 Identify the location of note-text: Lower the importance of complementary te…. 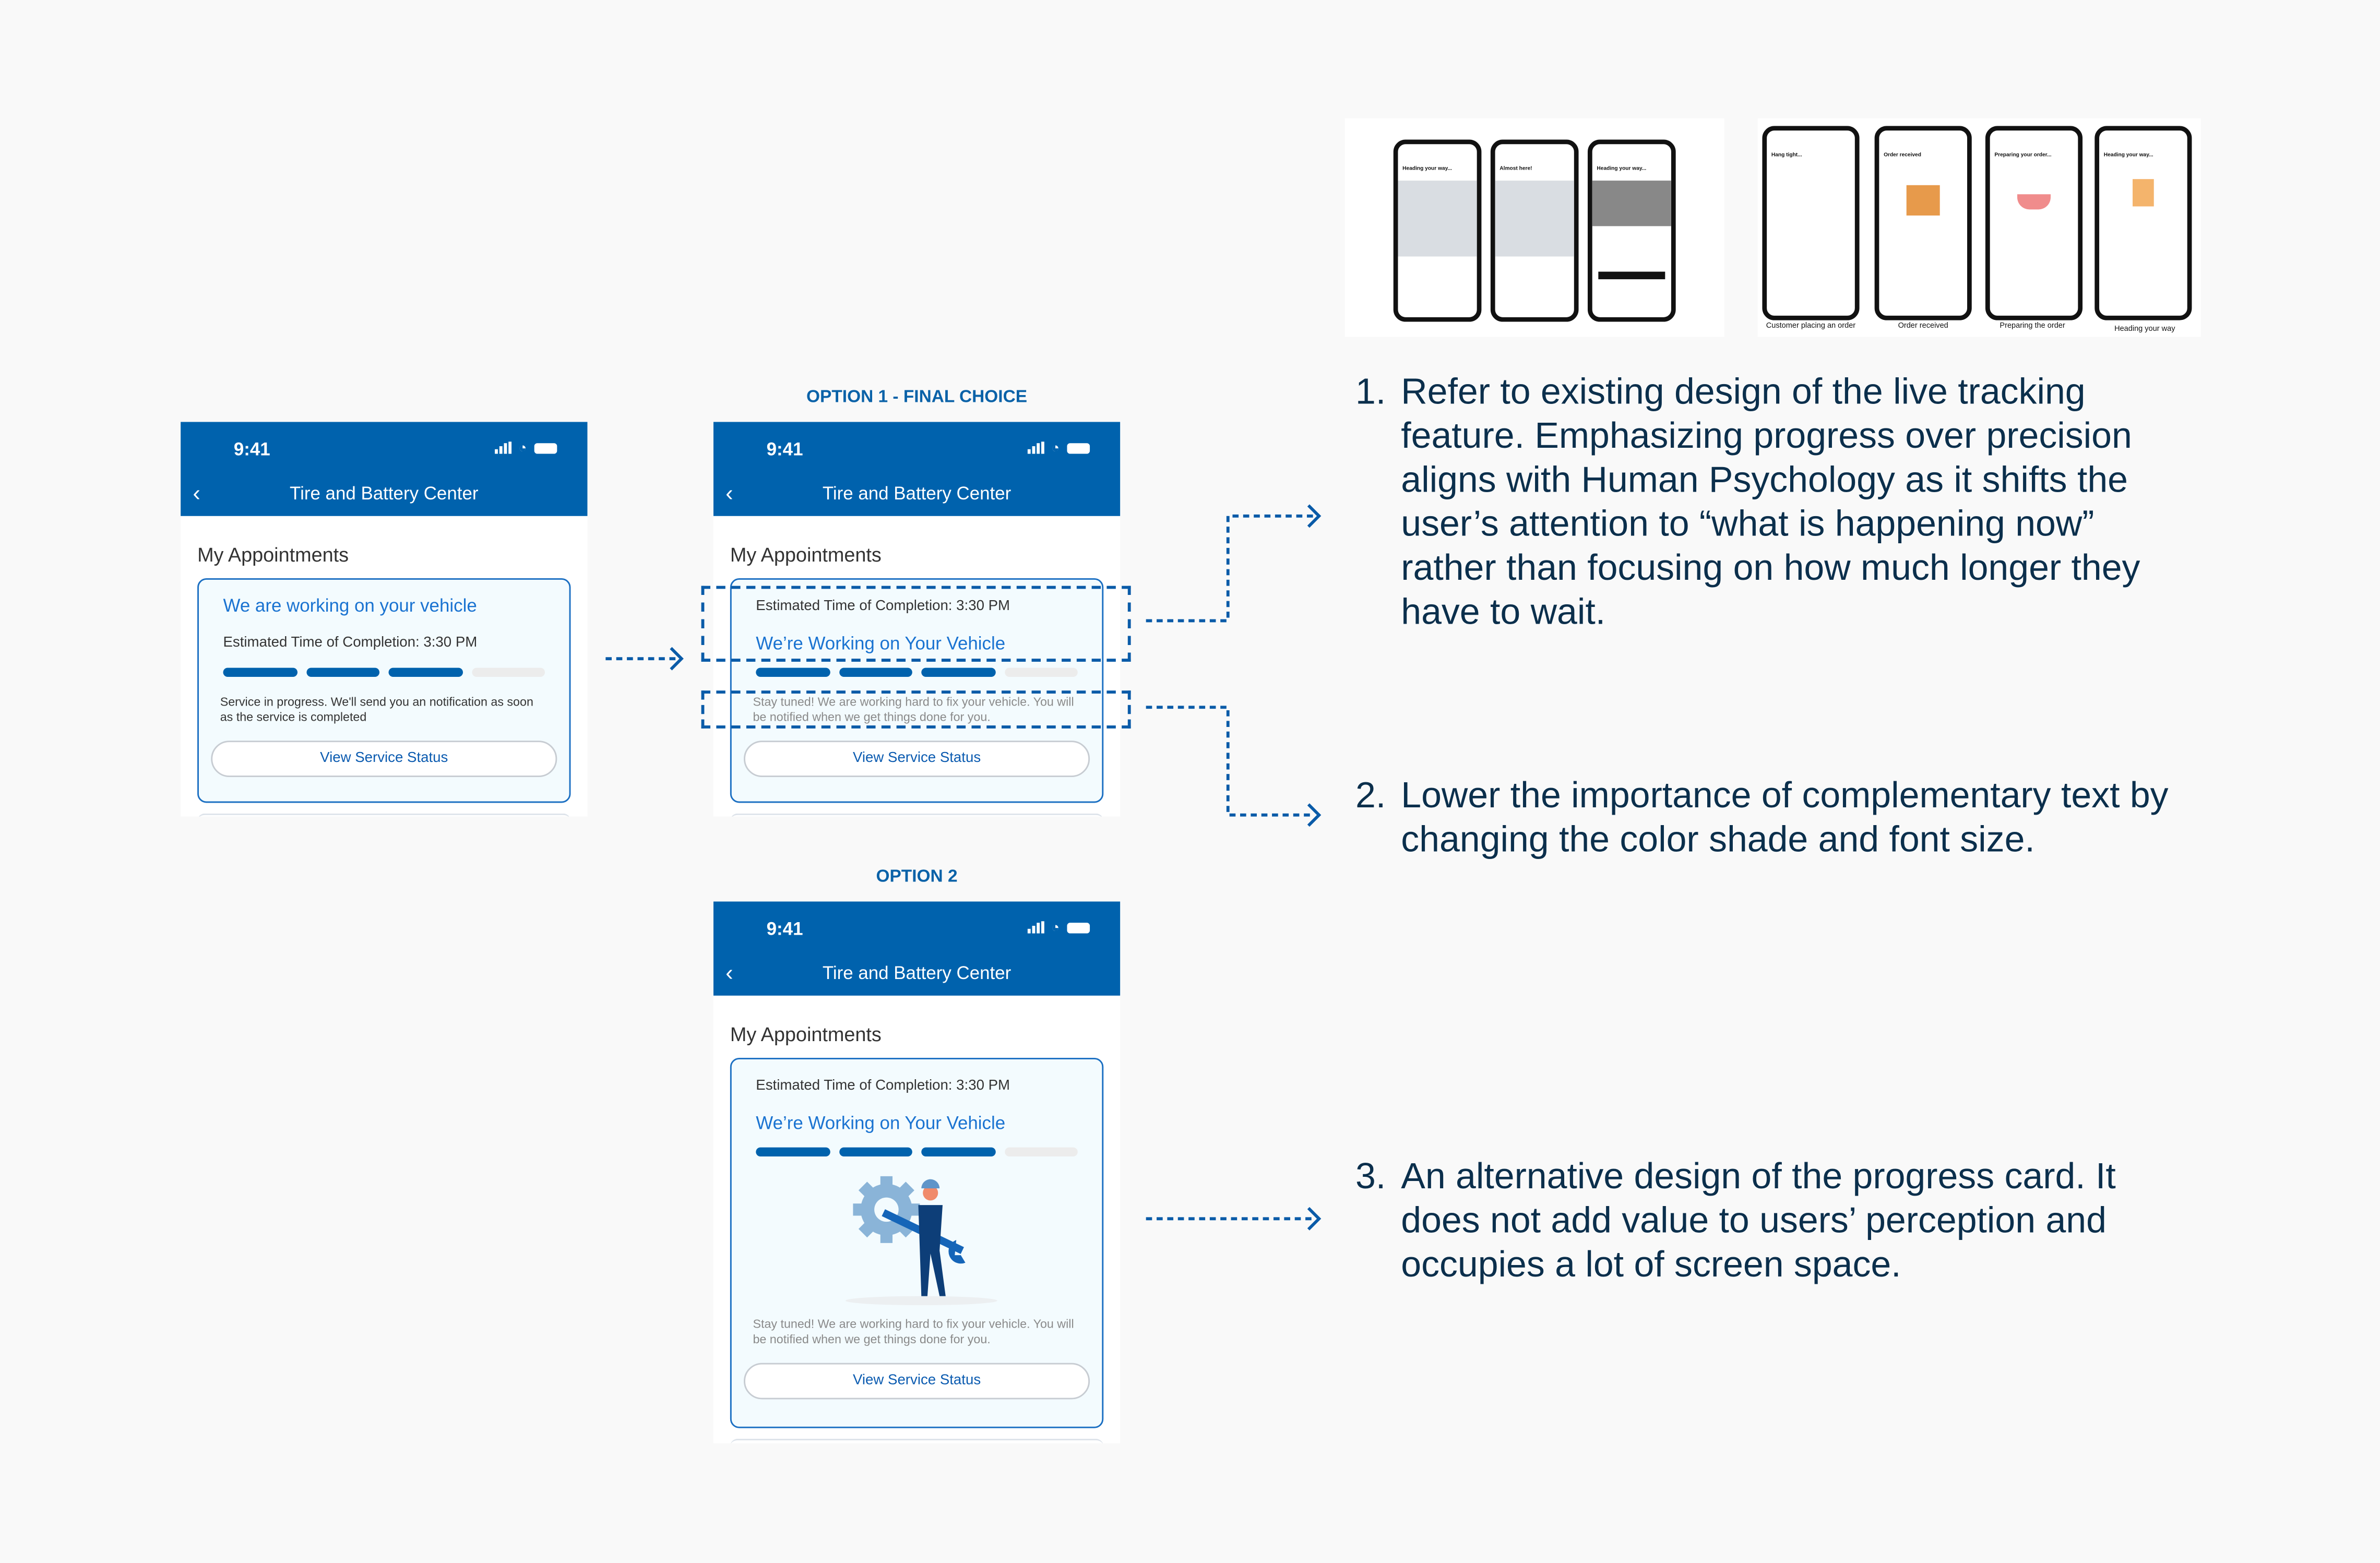
(1785, 818).